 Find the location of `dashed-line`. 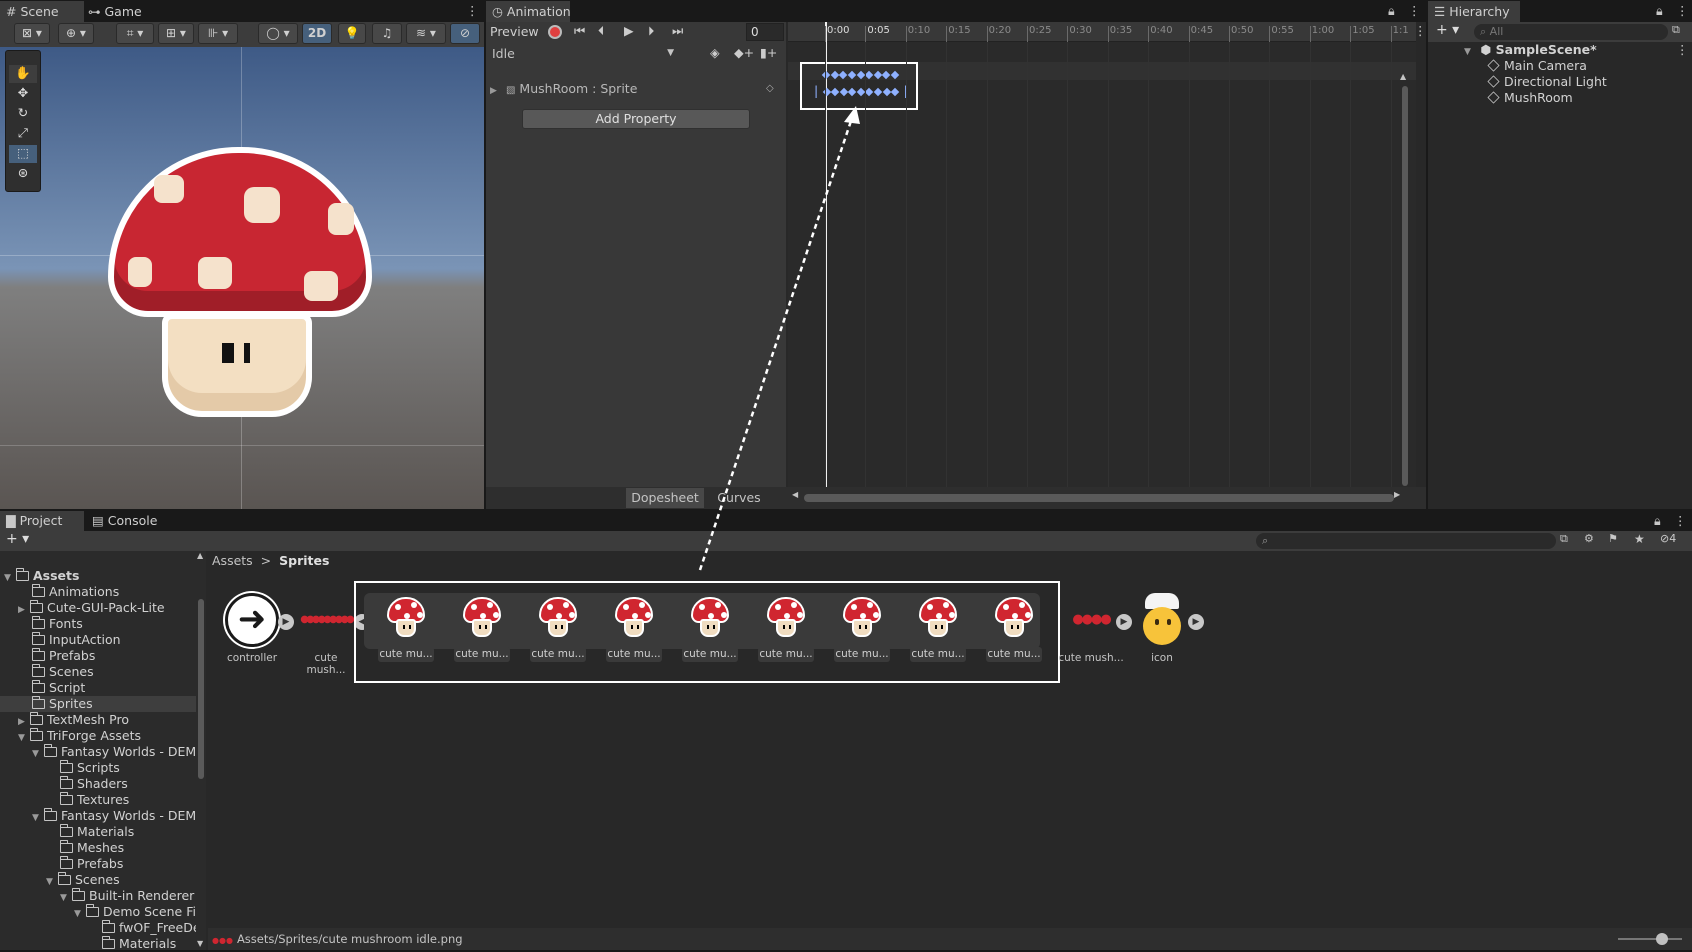

dashed-line is located at coordinates (776, 344).